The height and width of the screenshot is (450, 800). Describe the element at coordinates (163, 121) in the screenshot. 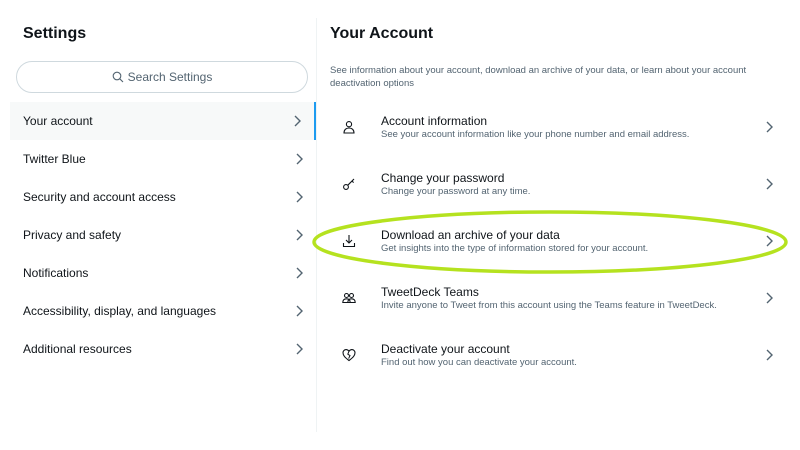

I see `nav-item-your-account: Your account` at that location.